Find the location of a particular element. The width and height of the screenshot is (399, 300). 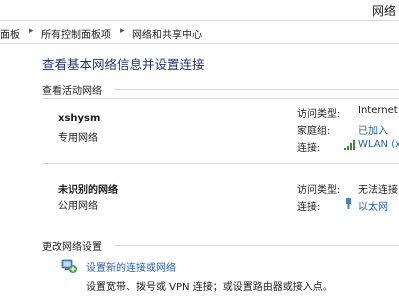

network-box-top-rule is located at coordinates (220, 98).